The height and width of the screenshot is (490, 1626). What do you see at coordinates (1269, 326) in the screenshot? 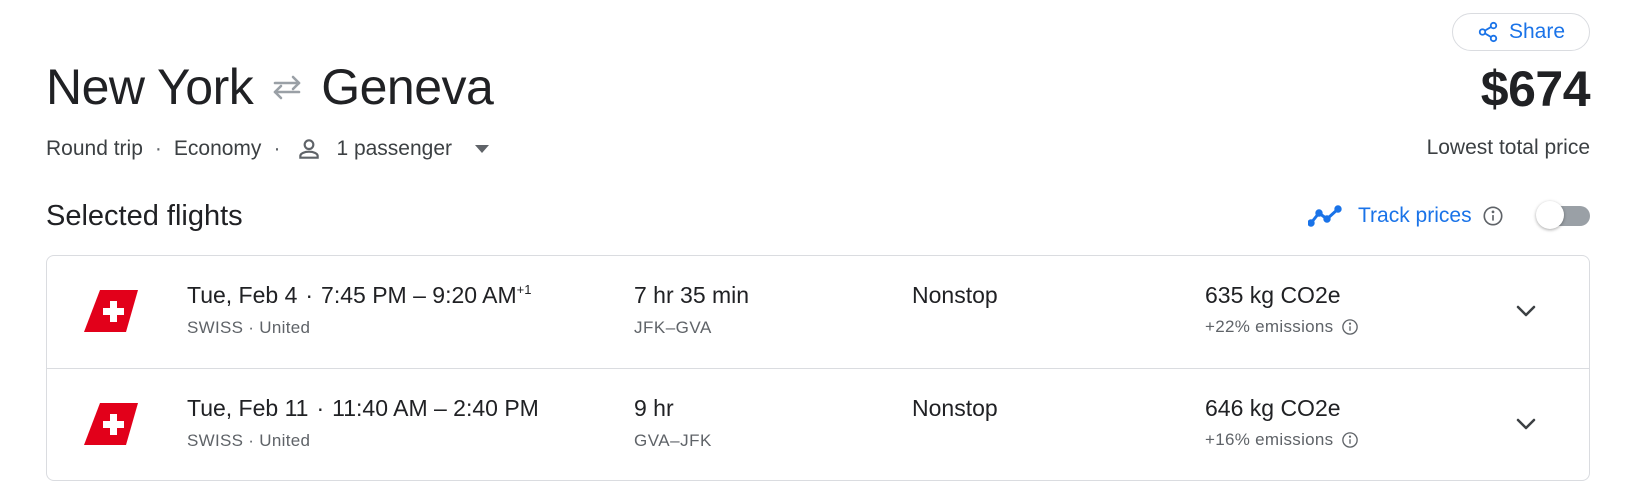
I see `emissions-label: +22% emissions` at bounding box center [1269, 326].